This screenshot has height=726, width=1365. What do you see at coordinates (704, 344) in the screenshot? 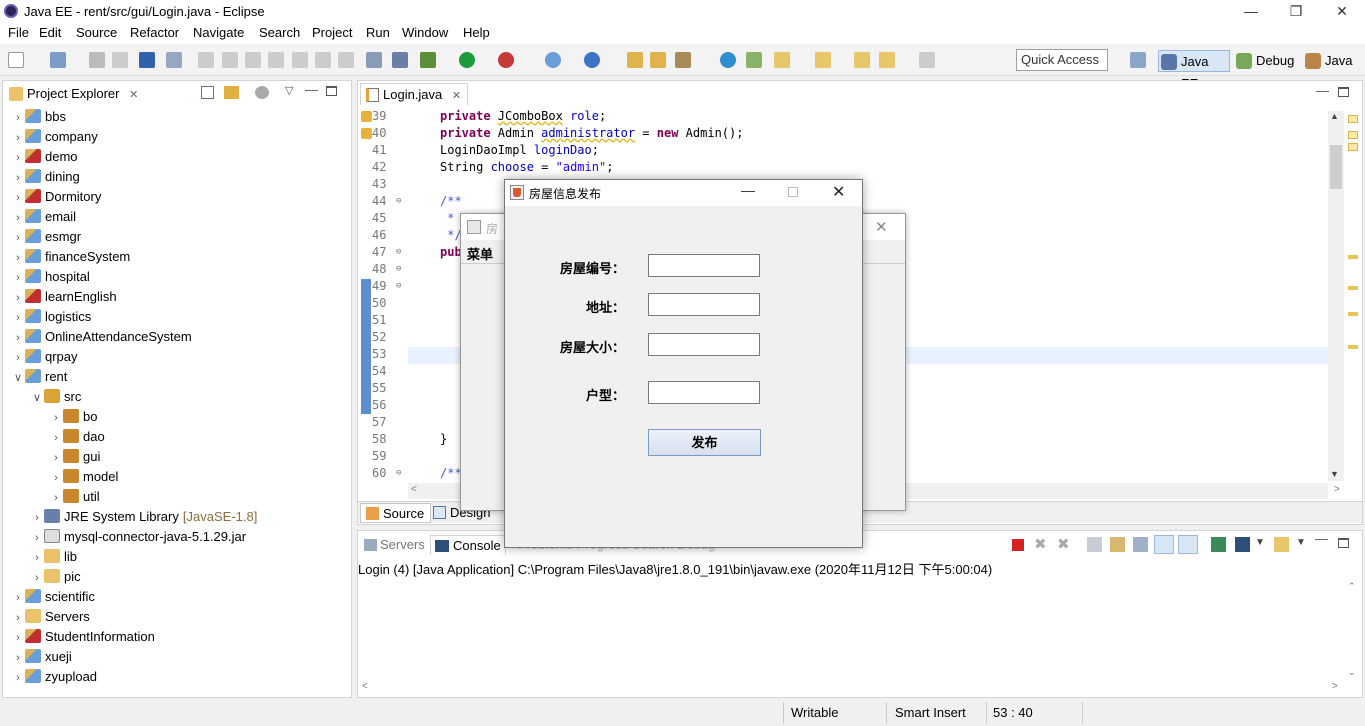
I see `house-size-input` at bounding box center [704, 344].